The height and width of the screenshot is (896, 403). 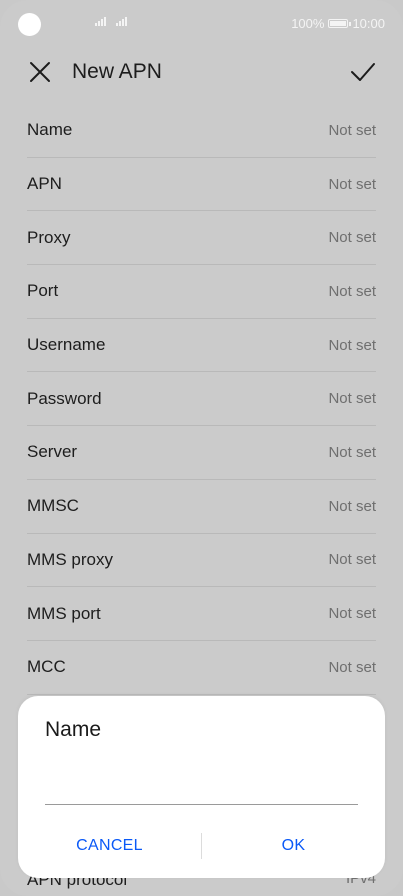 I want to click on field-row-apn: APN Not set, so click(x=201, y=185).